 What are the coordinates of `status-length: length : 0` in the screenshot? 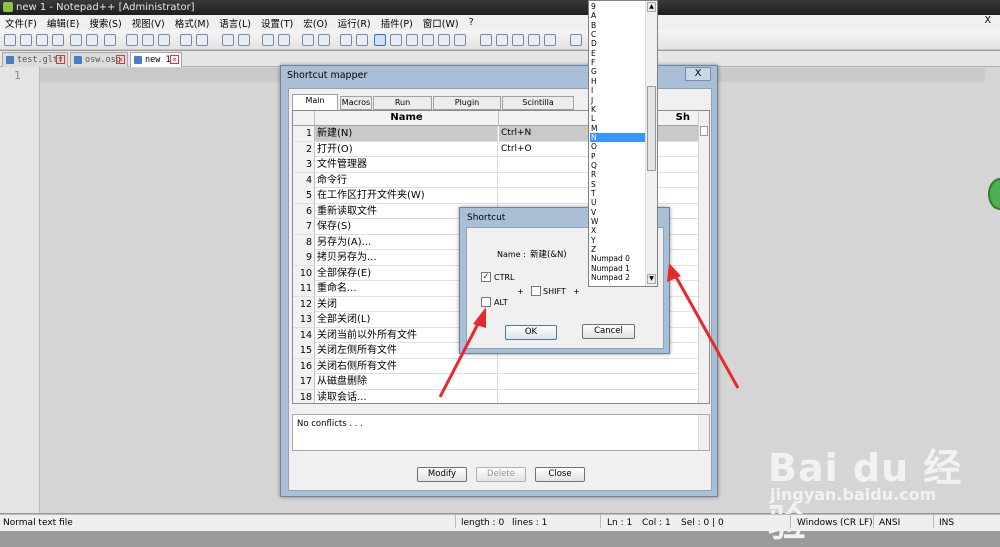 It's located at (483, 523).